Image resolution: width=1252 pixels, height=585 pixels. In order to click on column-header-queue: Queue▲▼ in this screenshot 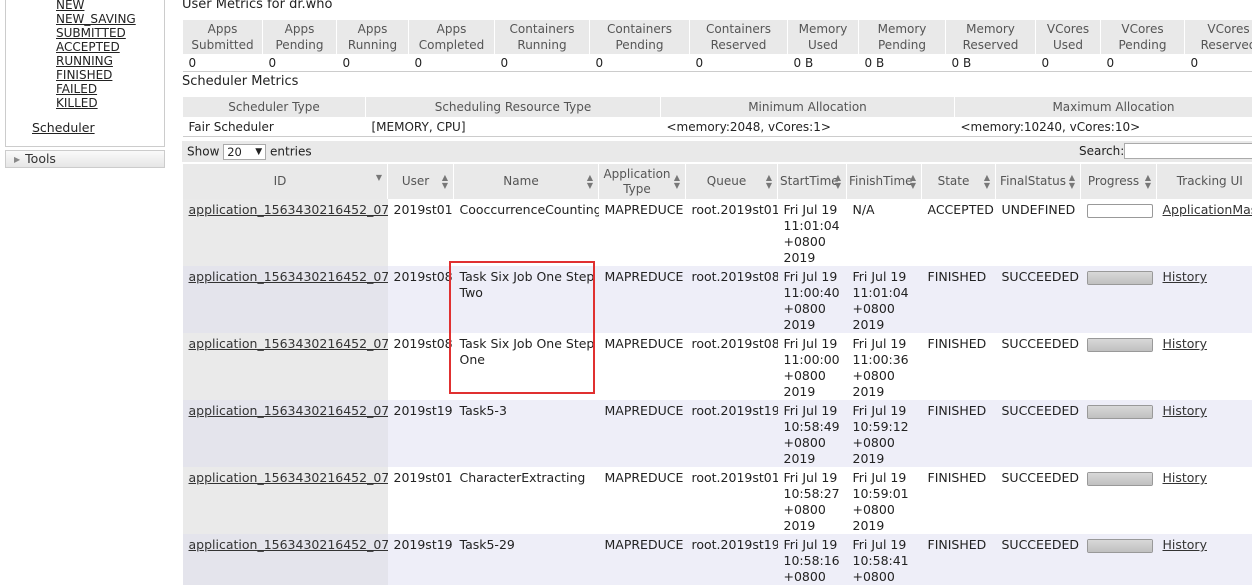, I will do `click(732, 181)`.